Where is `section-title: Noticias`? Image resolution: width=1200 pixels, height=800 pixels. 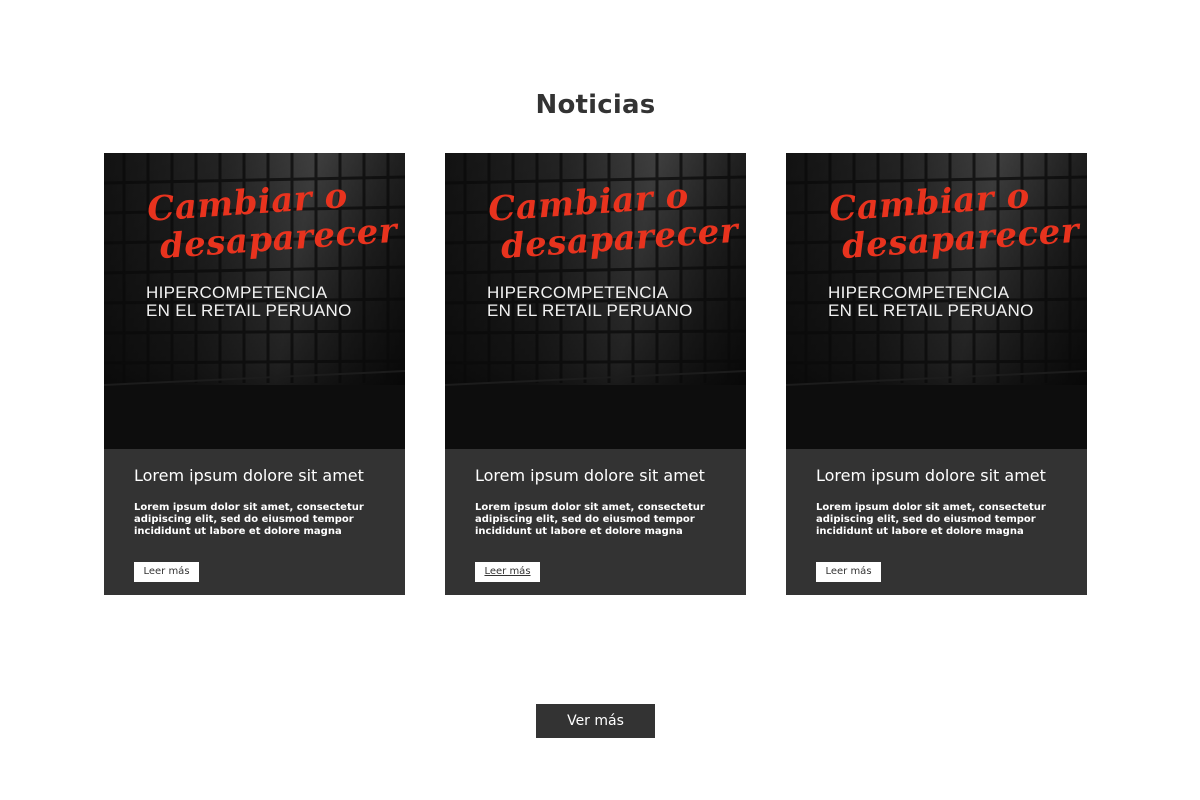 section-title: Noticias is located at coordinates (595, 104).